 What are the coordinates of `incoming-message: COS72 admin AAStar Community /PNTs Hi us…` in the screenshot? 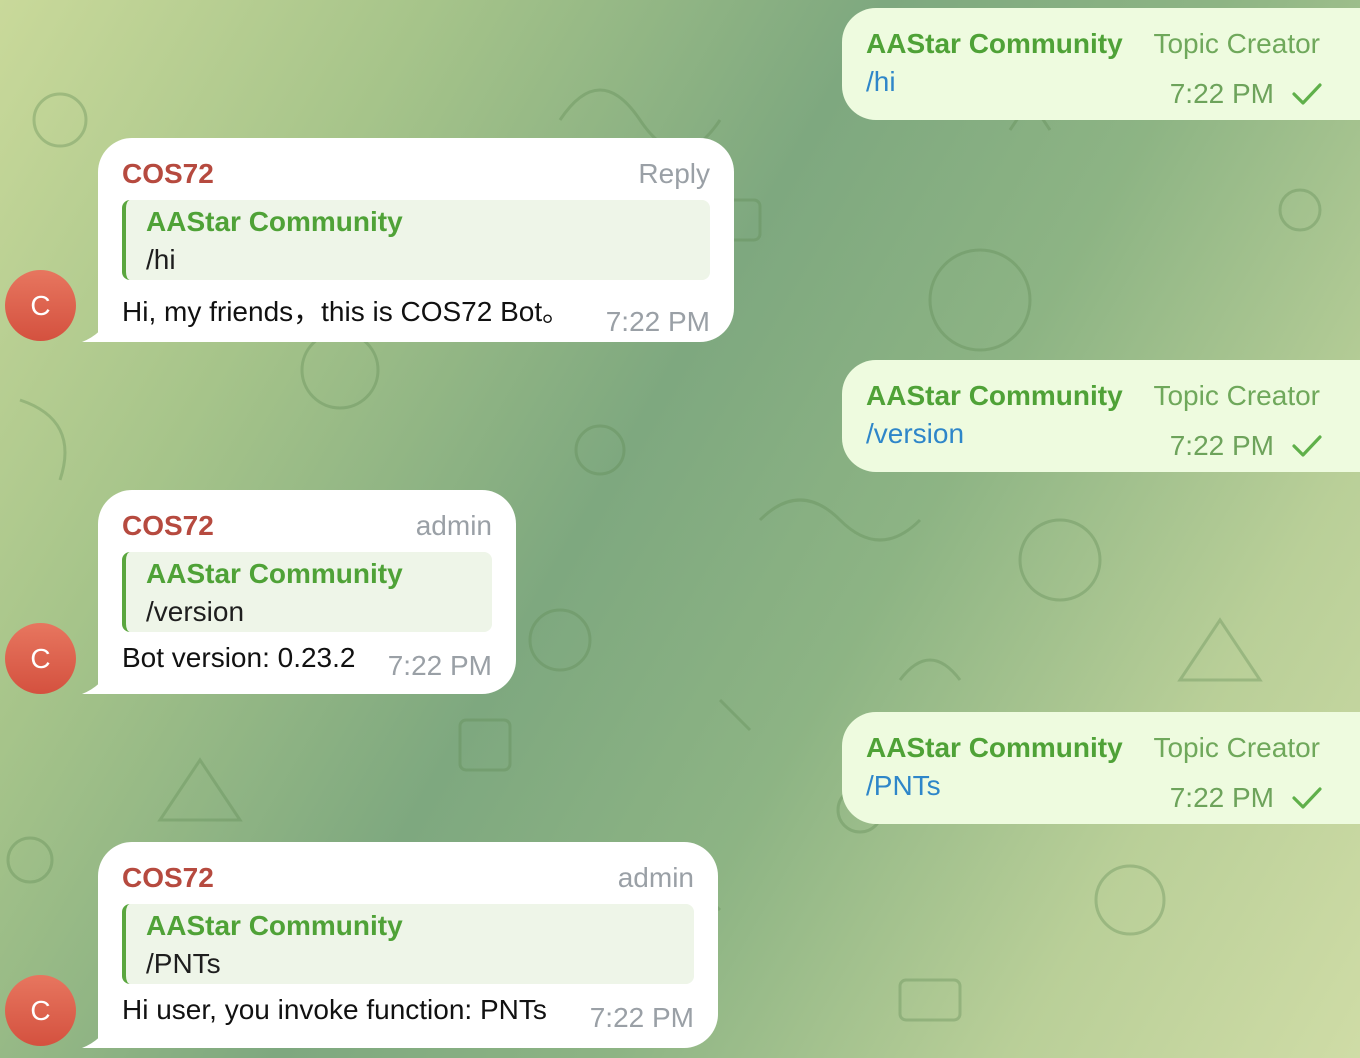 It's located at (400, 945).